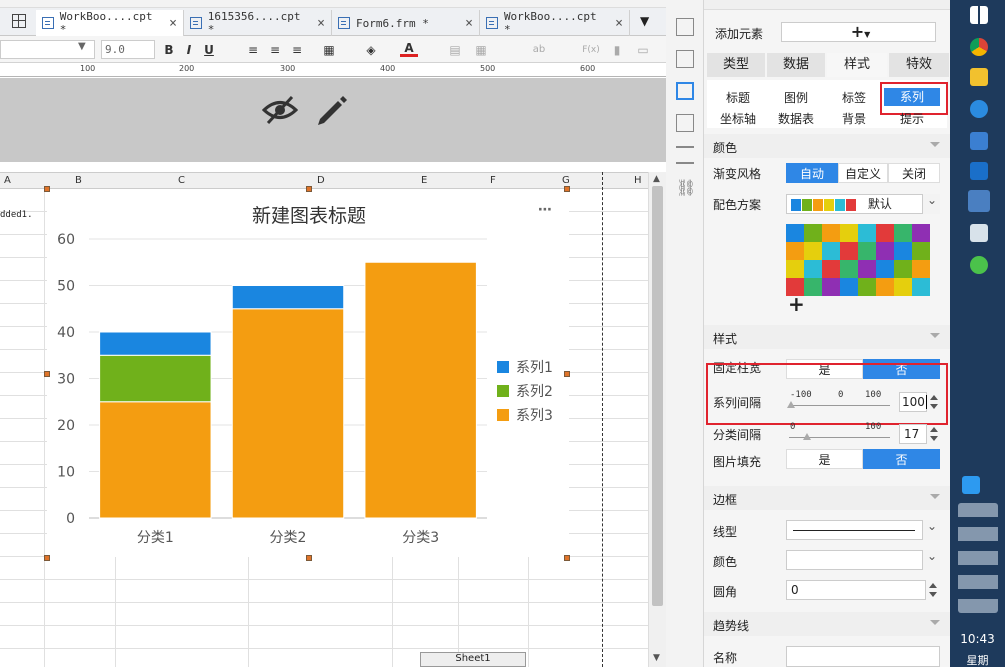  I want to click on notepad-icon, so click(979, 233).